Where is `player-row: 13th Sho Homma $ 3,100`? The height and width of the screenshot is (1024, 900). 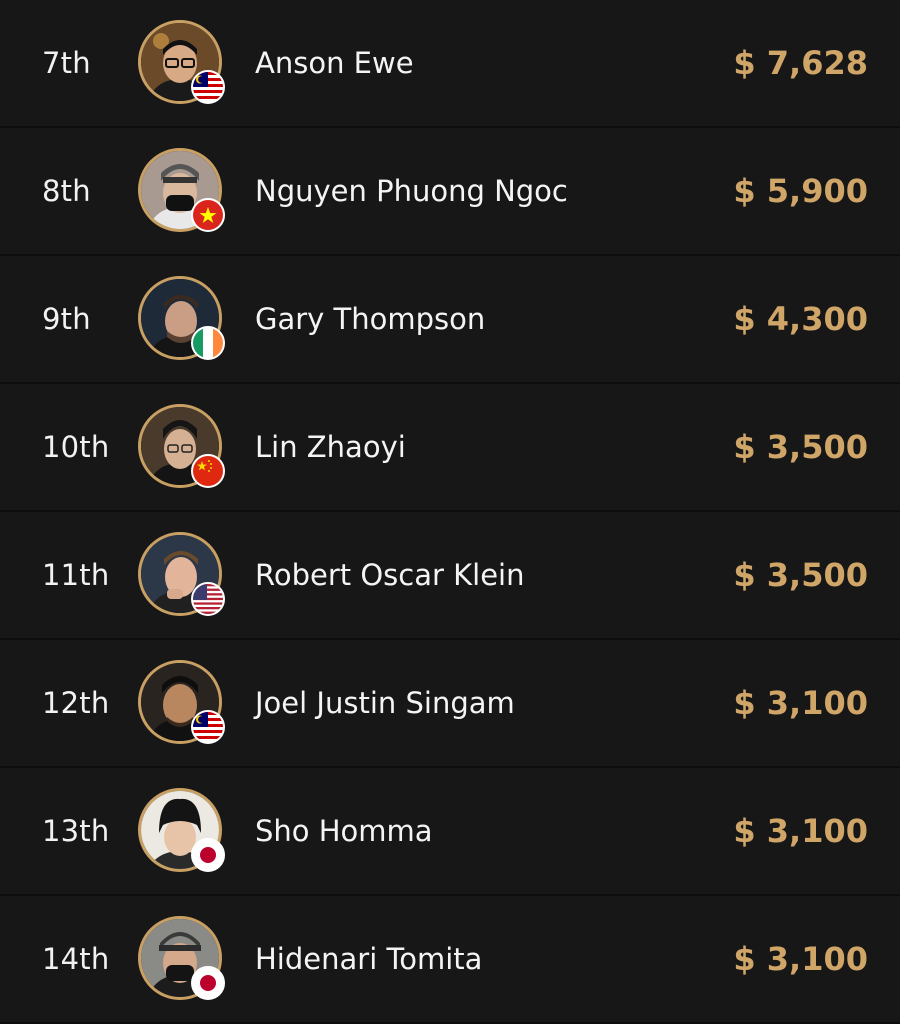 player-row: 13th Sho Homma $ 3,100 is located at coordinates (450, 831).